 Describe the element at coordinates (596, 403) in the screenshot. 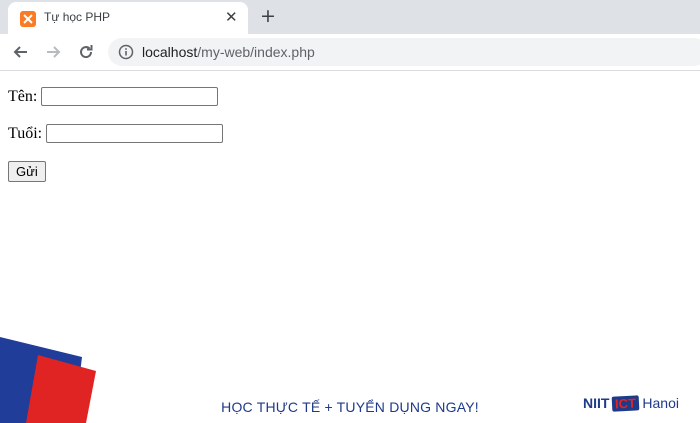

I see `logo-part1: NIIT` at that location.